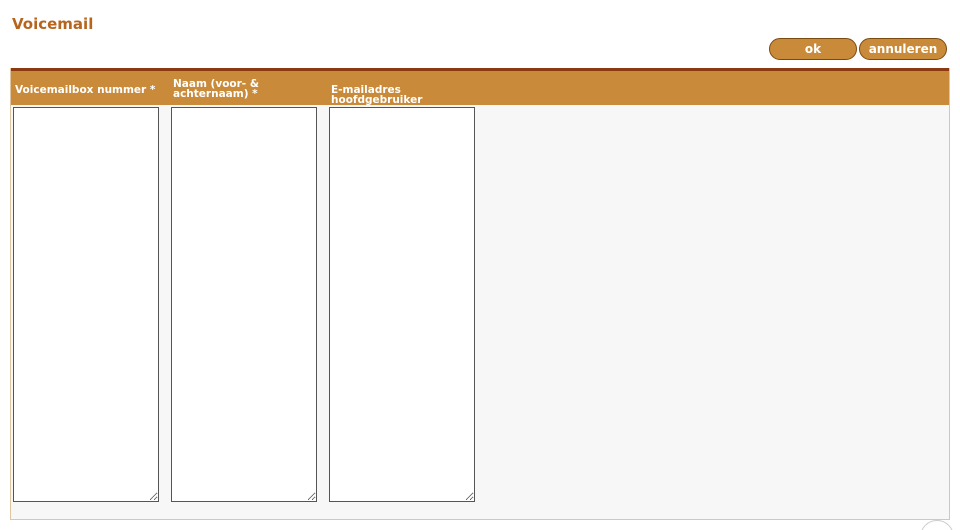 Image resolution: width=960 pixels, height=530 pixels. Describe the element at coordinates (216, 89) in the screenshot. I see `name-label: Naam (voor- & achternaam) *` at that location.